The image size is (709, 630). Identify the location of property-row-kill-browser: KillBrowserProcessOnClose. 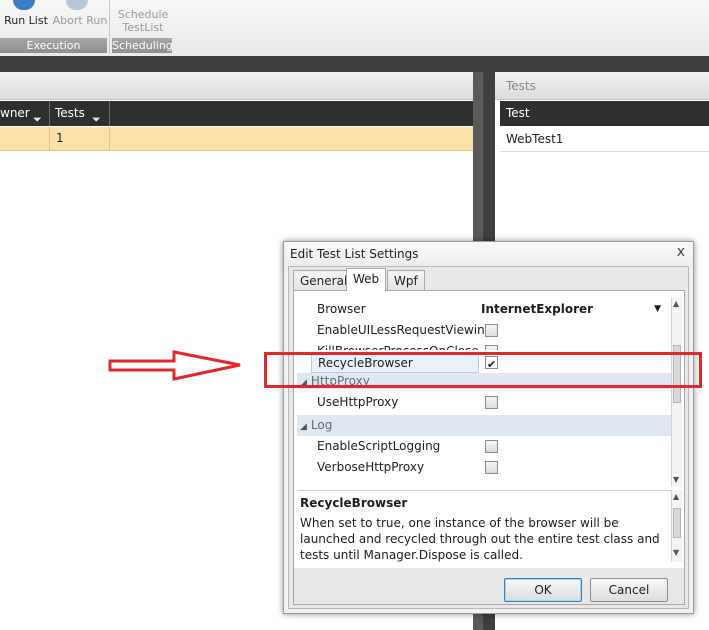
(484, 345).